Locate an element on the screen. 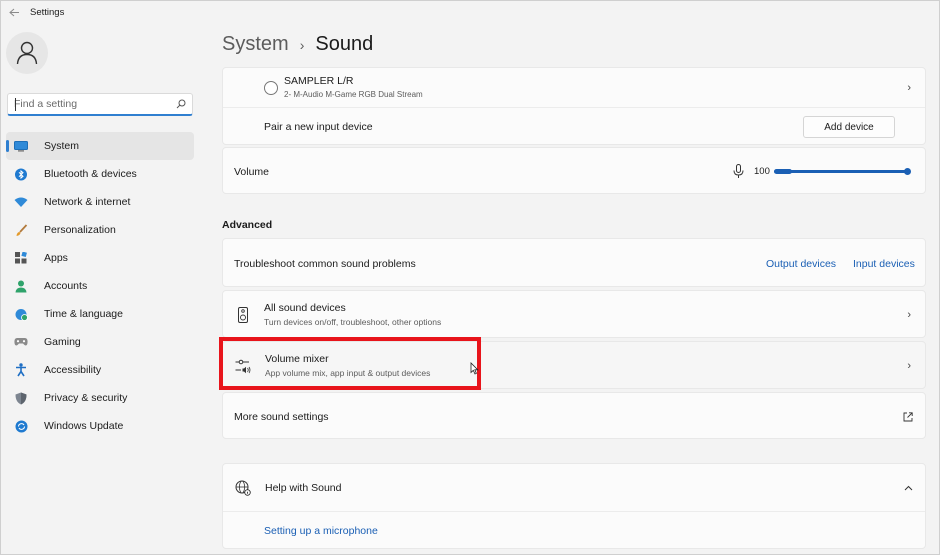 The width and height of the screenshot is (940, 555). shield-icon is located at coordinates (21, 398).